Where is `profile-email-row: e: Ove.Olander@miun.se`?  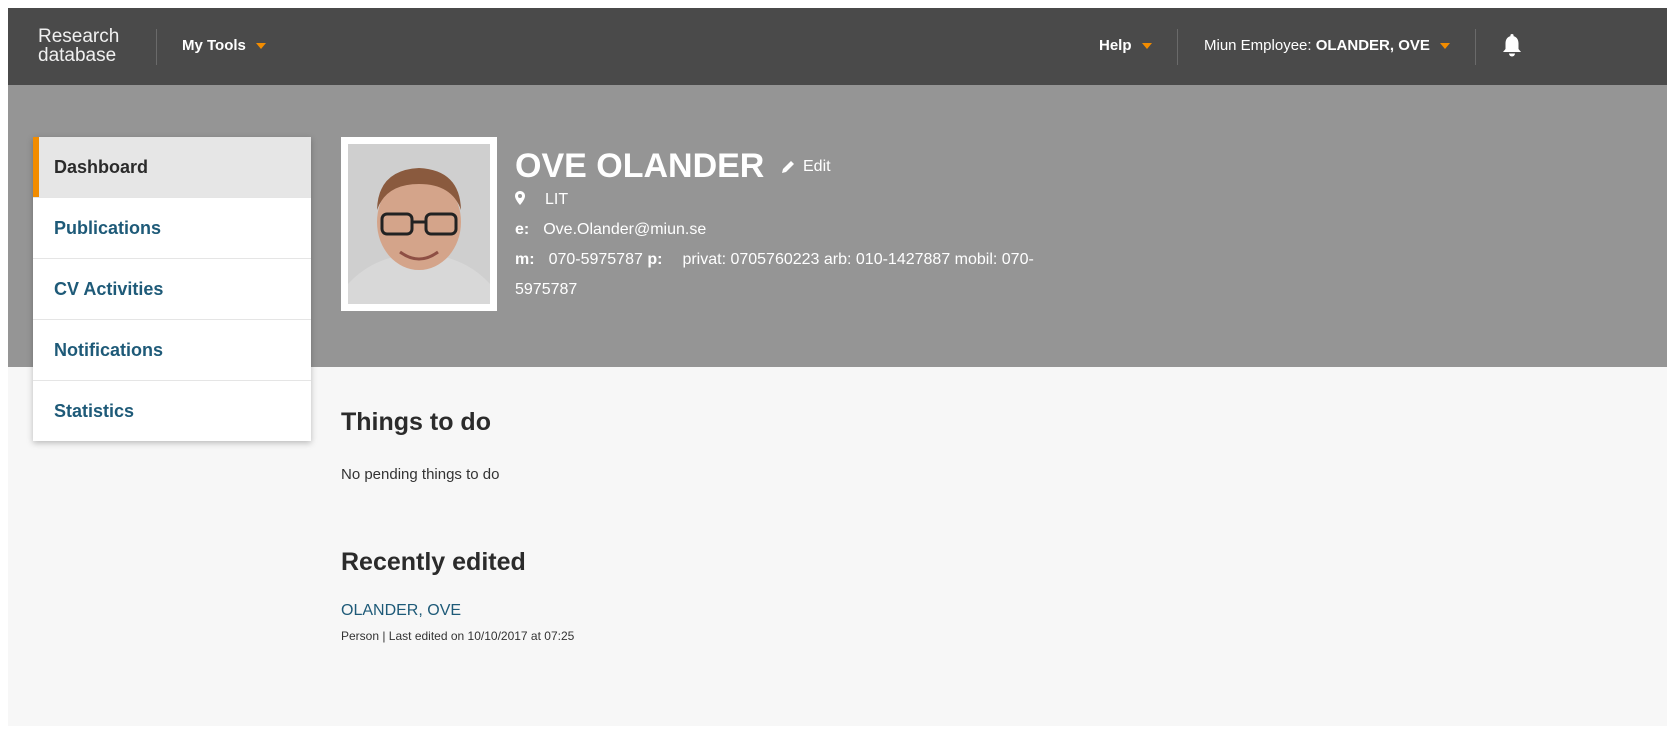 profile-email-row: e: Ove.Olander@miun.se is located at coordinates (610, 230).